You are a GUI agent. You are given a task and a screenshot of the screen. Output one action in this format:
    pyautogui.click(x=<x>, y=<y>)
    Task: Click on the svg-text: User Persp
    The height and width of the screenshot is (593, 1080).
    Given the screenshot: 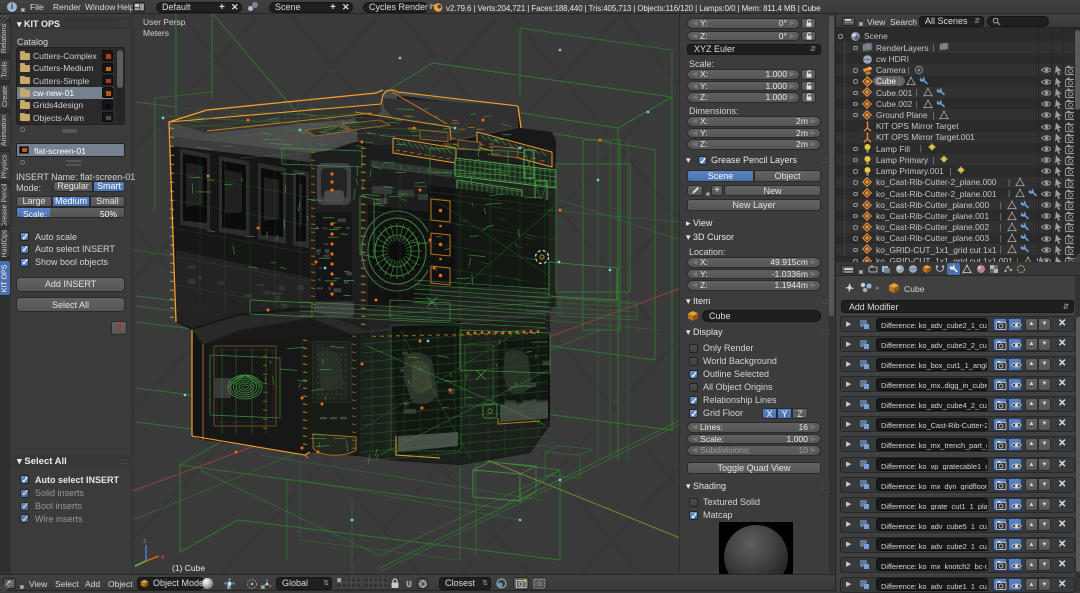 What is the action you would take?
    pyautogui.click(x=164, y=22)
    